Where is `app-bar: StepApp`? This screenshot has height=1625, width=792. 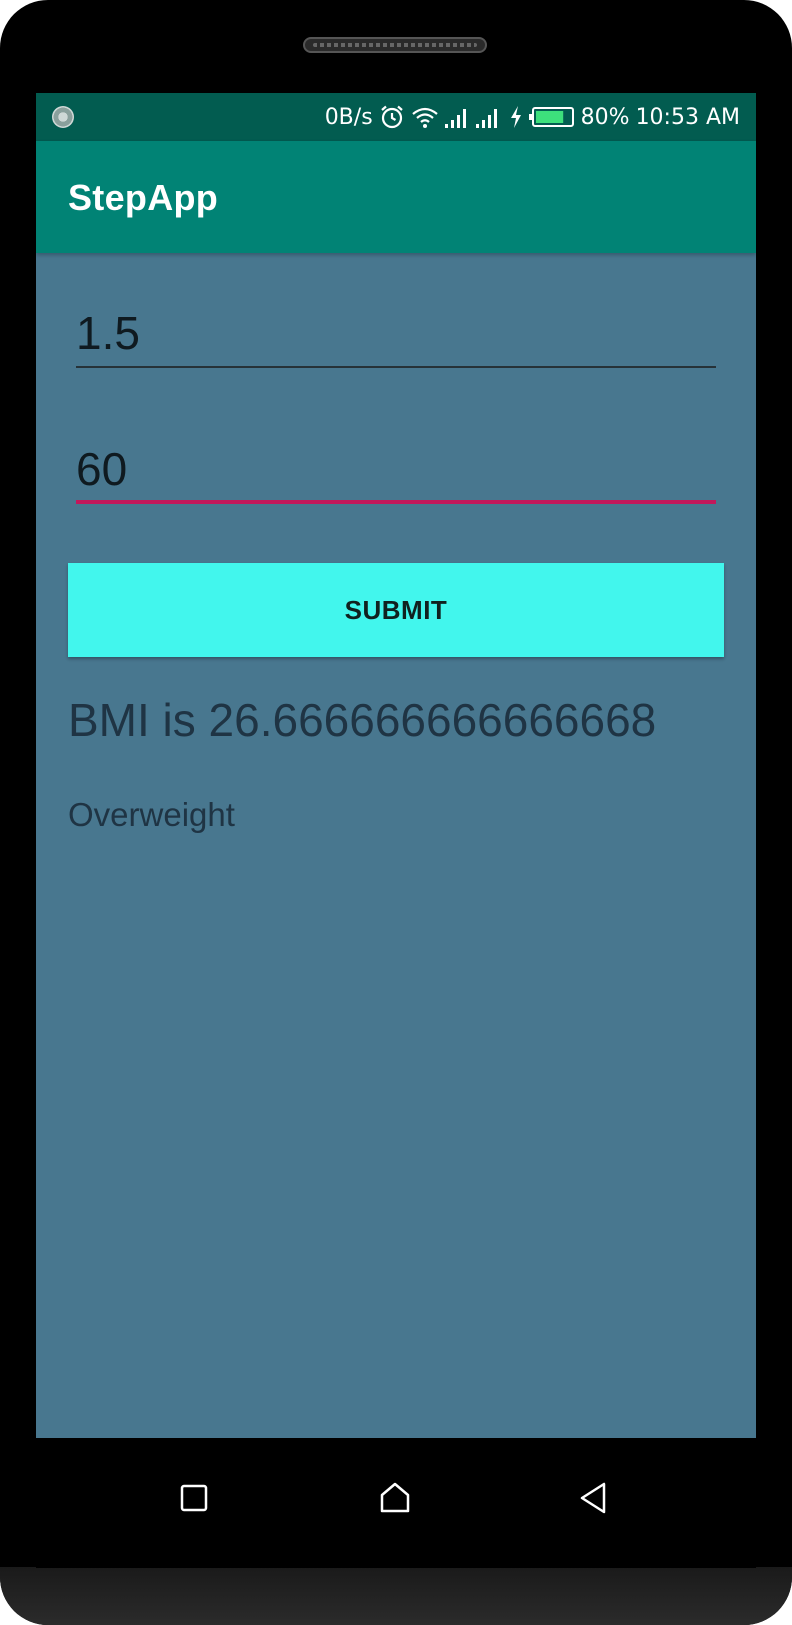 app-bar: StepApp is located at coordinates (396, 197).